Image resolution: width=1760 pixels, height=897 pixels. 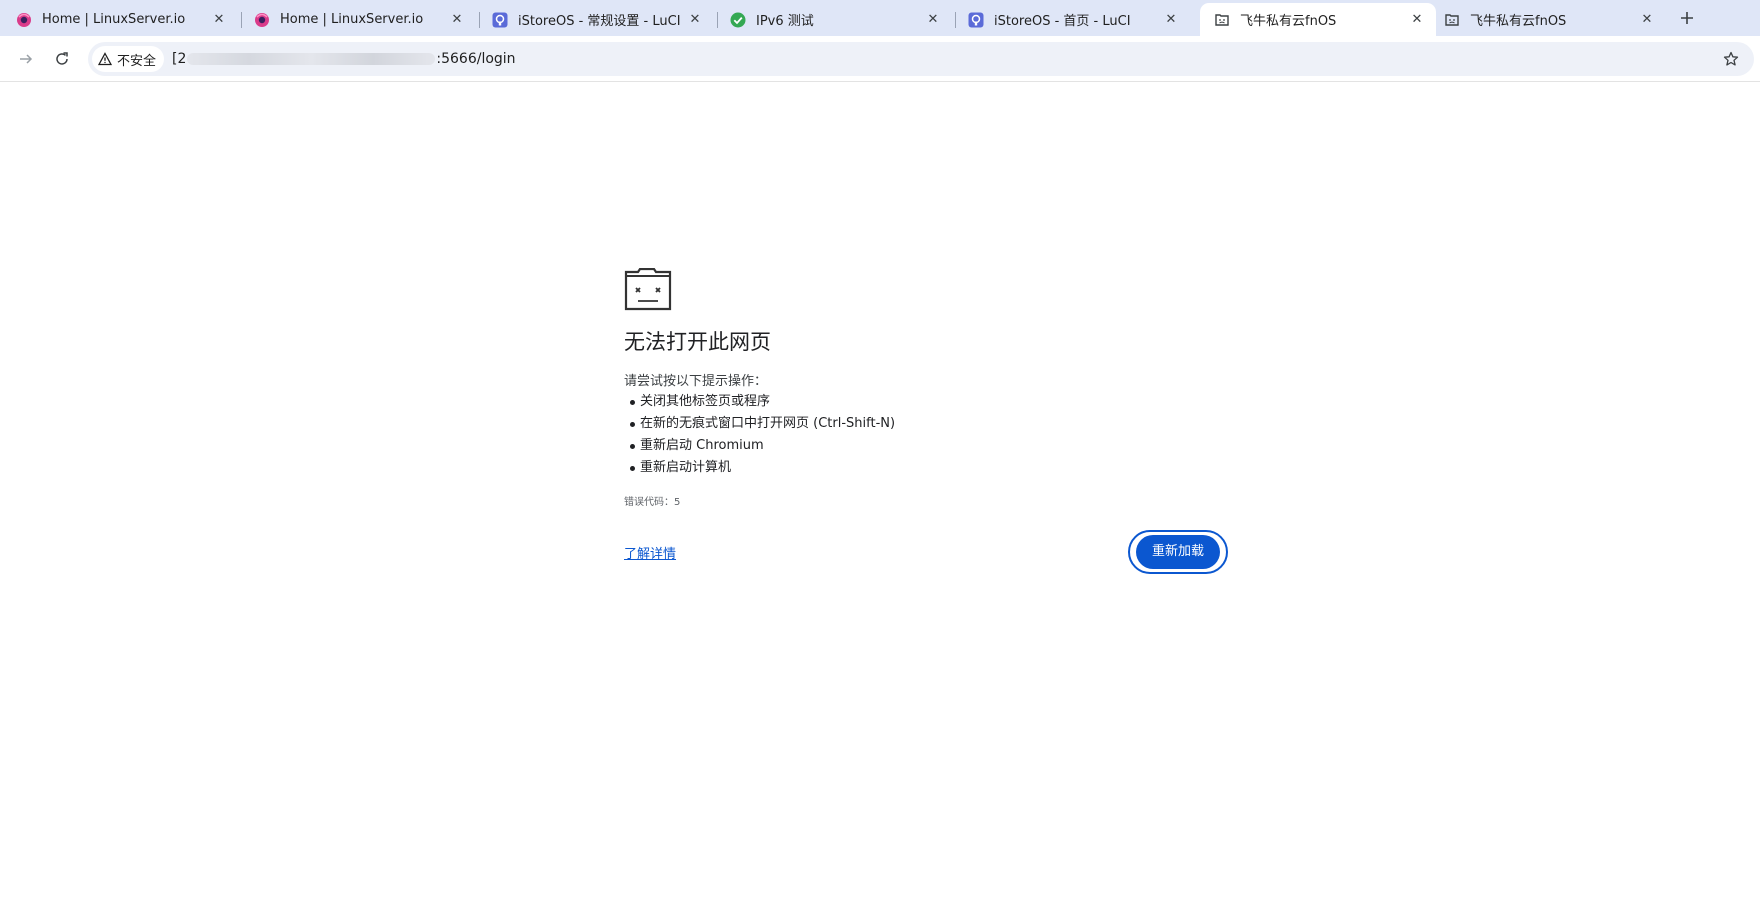 I want to click on url-prefix: [2, so click(x=179, y=59).